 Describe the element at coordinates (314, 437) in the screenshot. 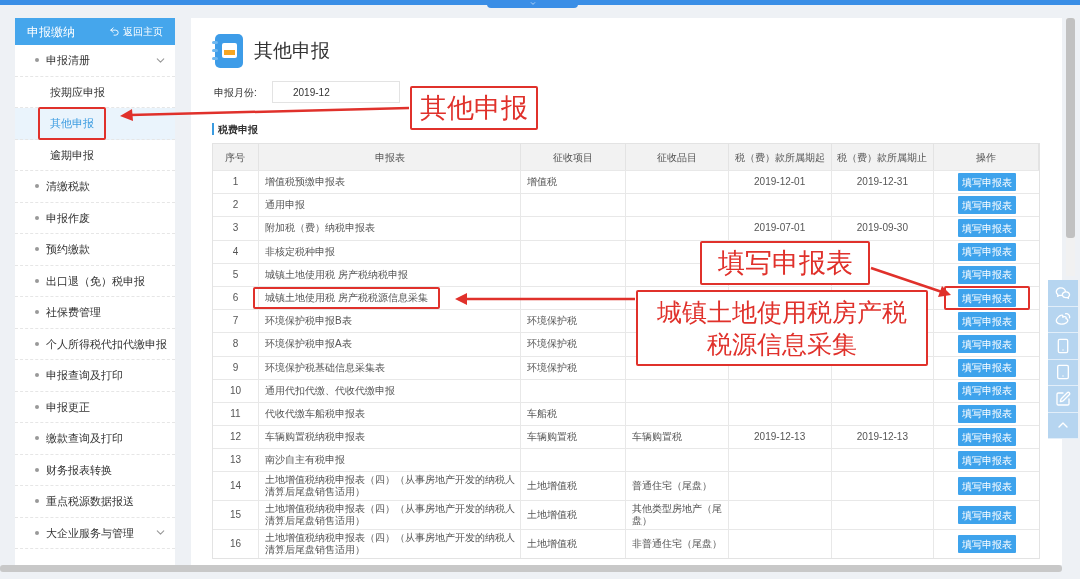

I see `table-cell: 车辆购置税纳税申报表` at that location.